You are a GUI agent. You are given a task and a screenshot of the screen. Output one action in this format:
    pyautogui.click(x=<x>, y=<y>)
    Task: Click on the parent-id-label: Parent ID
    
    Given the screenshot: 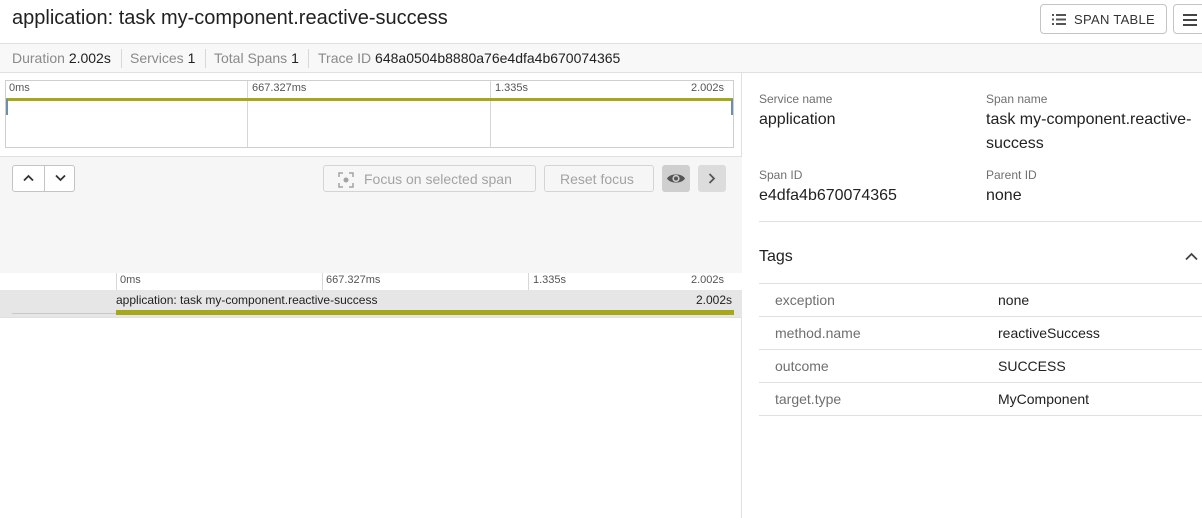 What is the action you would take?
    pyautogui.click(x=1011, y=175)
    